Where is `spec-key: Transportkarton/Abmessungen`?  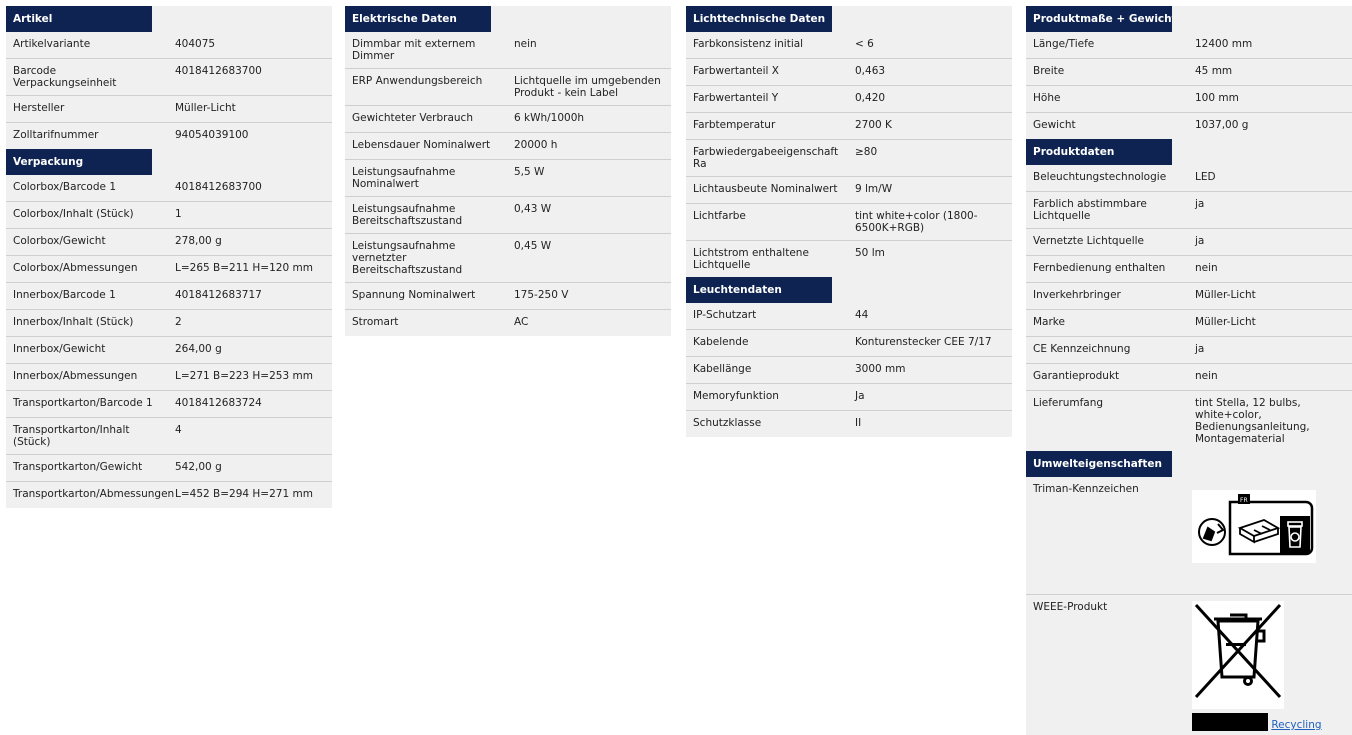 spec-key: Transportkarton/Abmessungen is located at coordinates (94, 494).